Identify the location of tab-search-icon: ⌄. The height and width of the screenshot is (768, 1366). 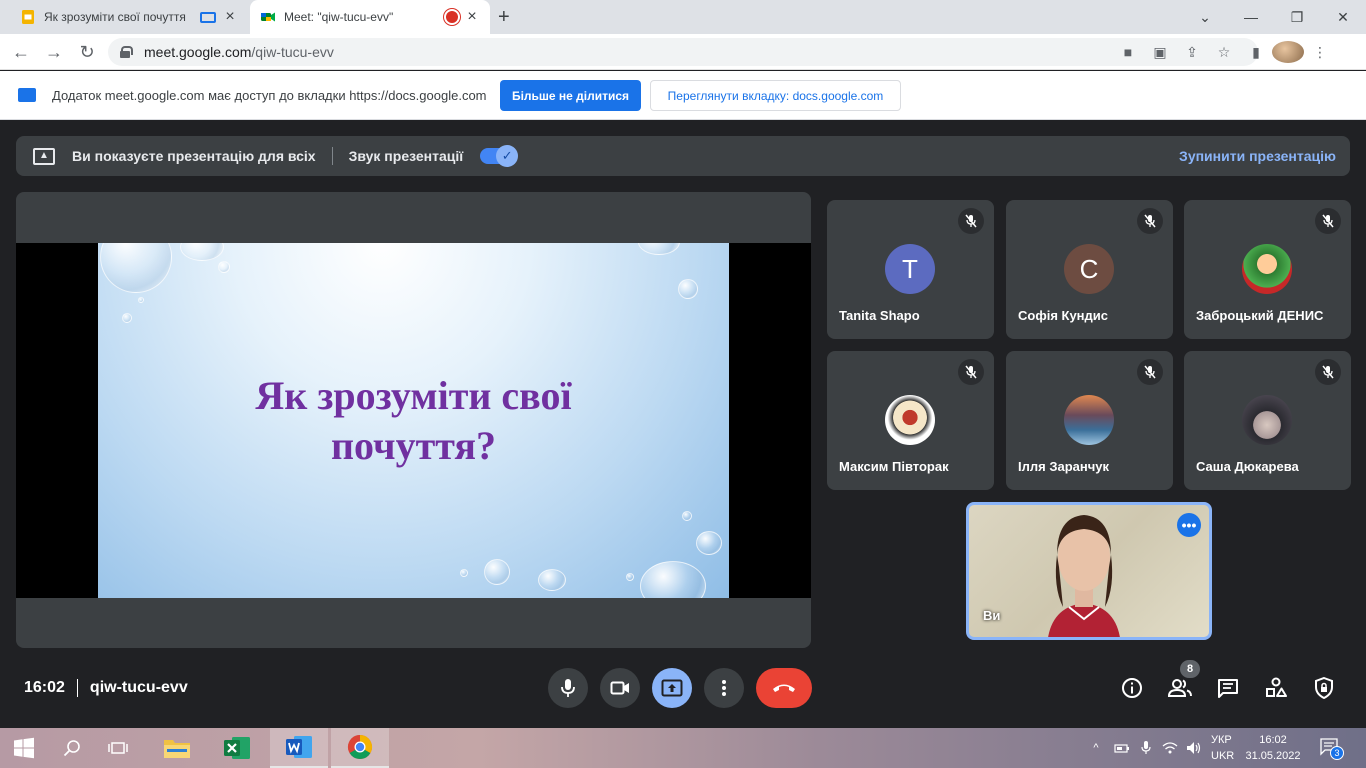
(1205, 17).